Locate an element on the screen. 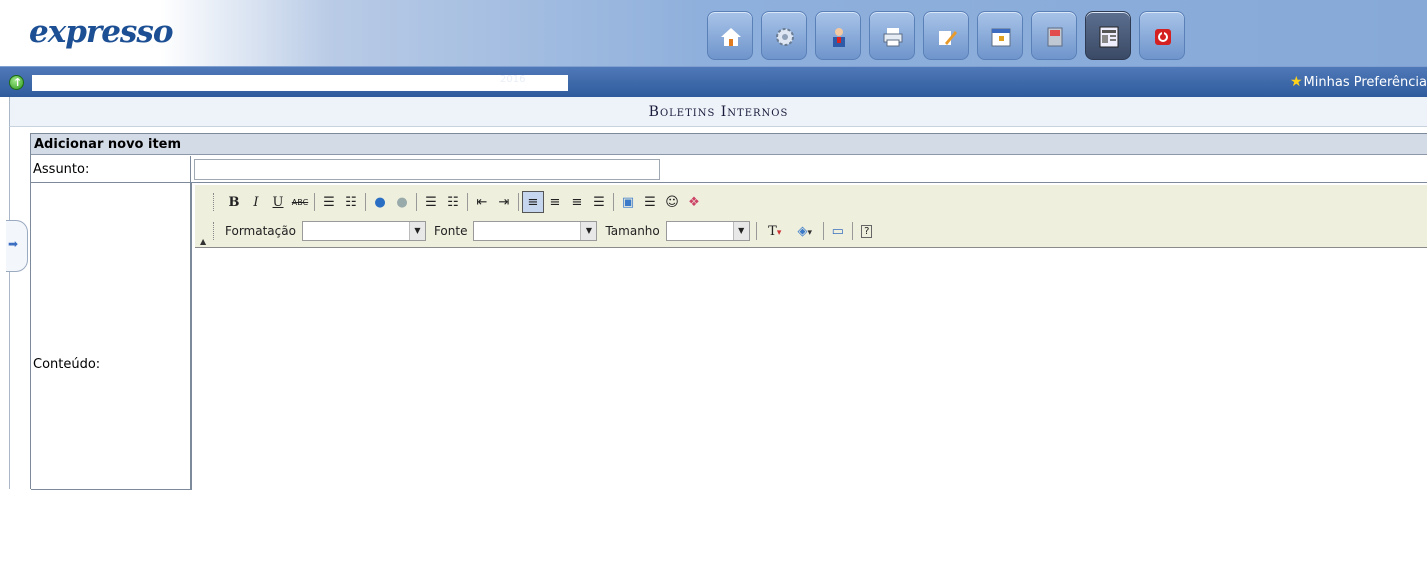 The width and height of the screenshot is (1427, 581). align-left-icon: ≡ is located at coordinates (533, 202).